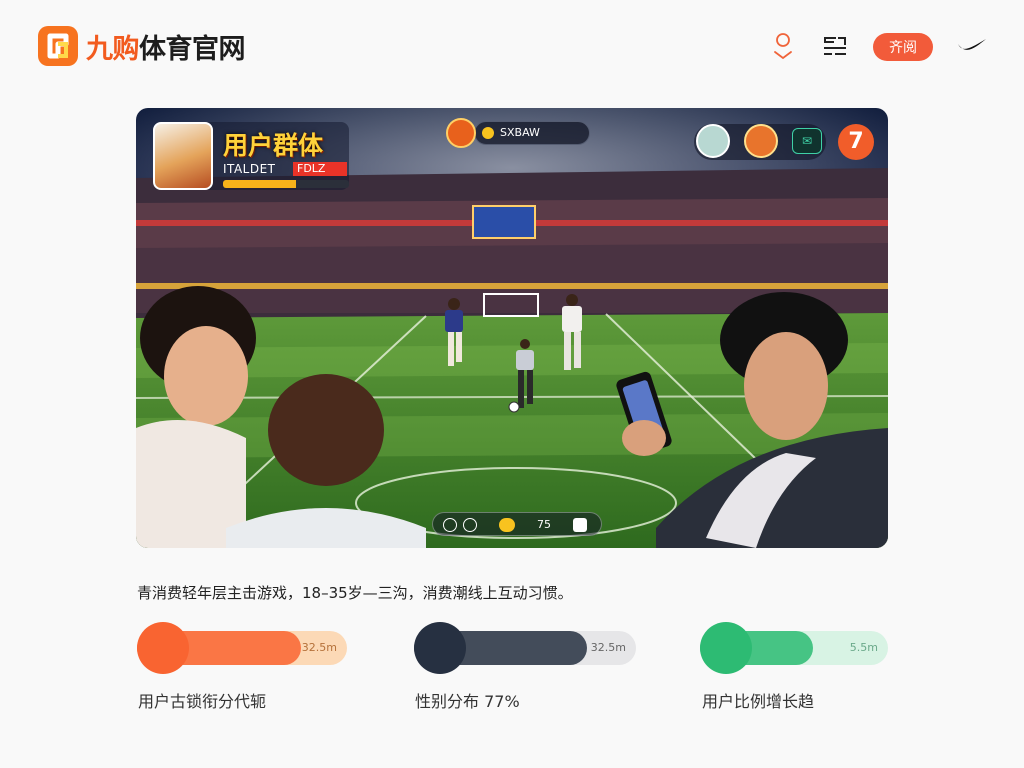  Describe the element at coordinates (450, 525) in the screenshot. I see `settings-icon` at that location.